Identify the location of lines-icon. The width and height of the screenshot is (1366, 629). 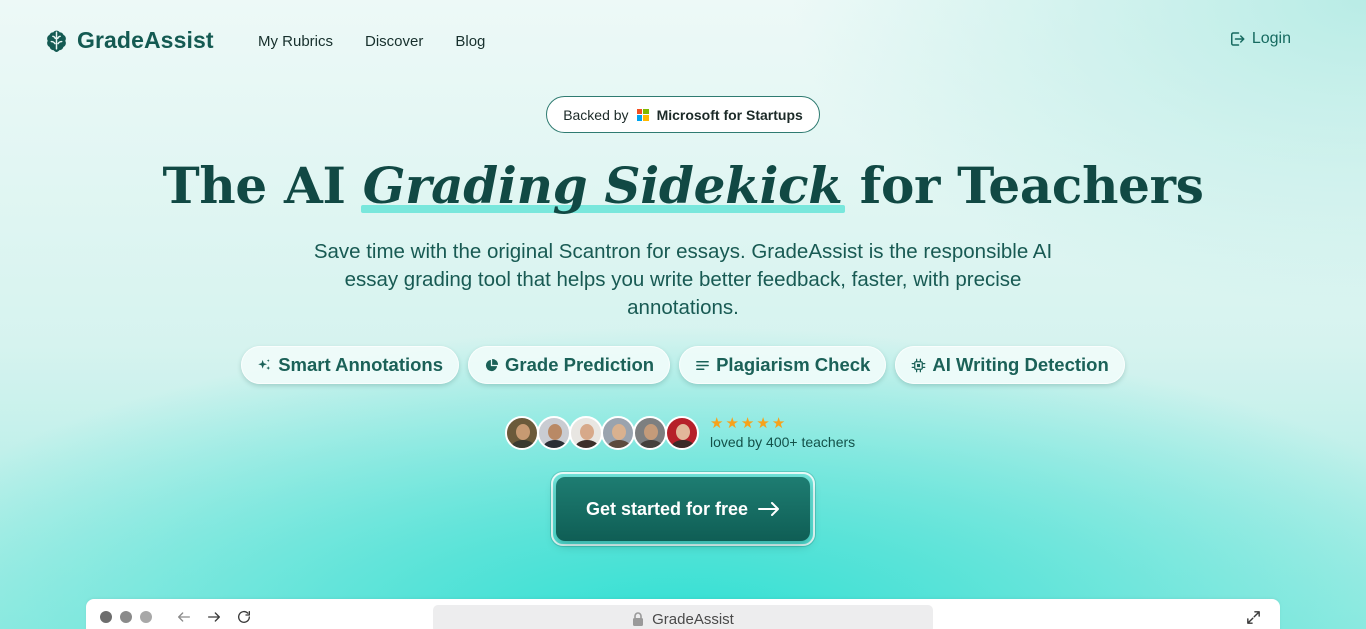
(702, 365).